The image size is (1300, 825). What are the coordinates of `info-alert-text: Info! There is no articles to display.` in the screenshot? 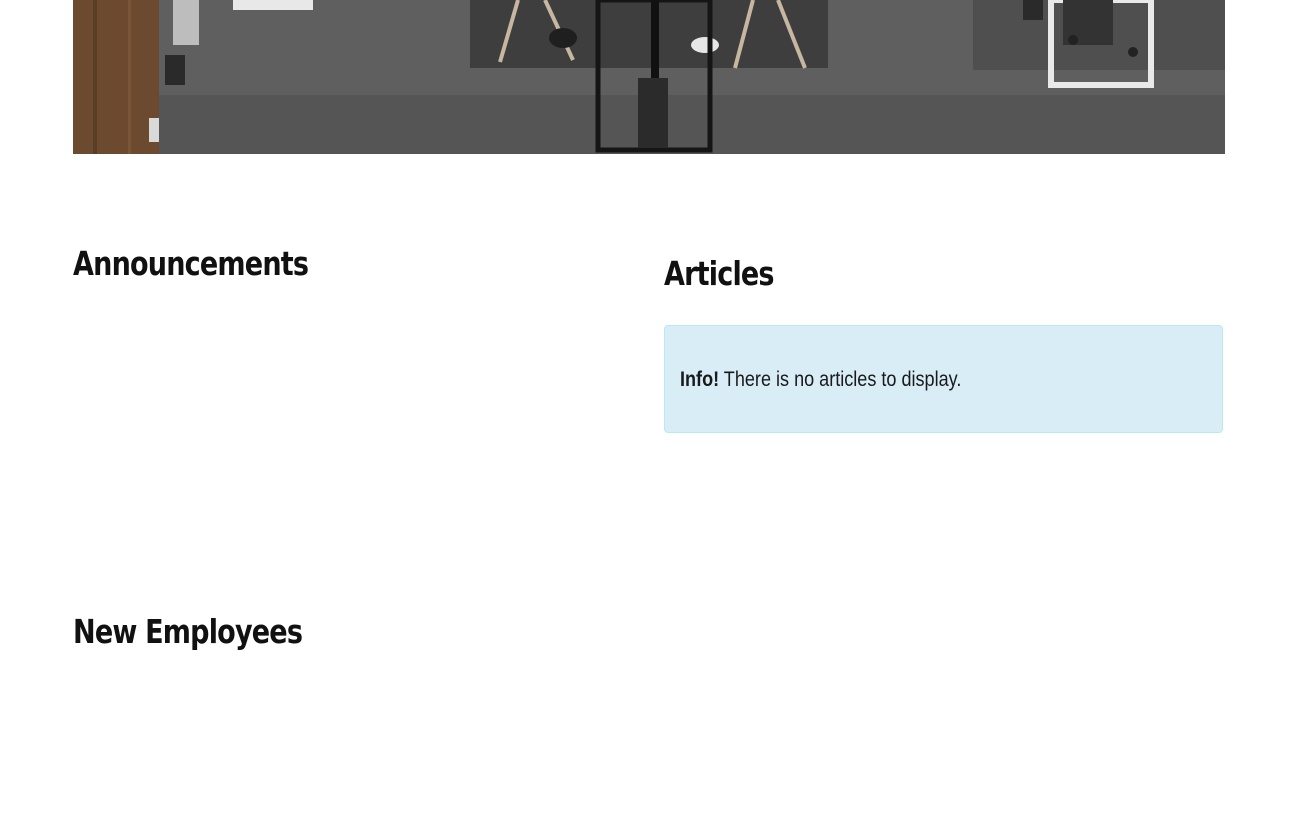 It's located at (820, 380).